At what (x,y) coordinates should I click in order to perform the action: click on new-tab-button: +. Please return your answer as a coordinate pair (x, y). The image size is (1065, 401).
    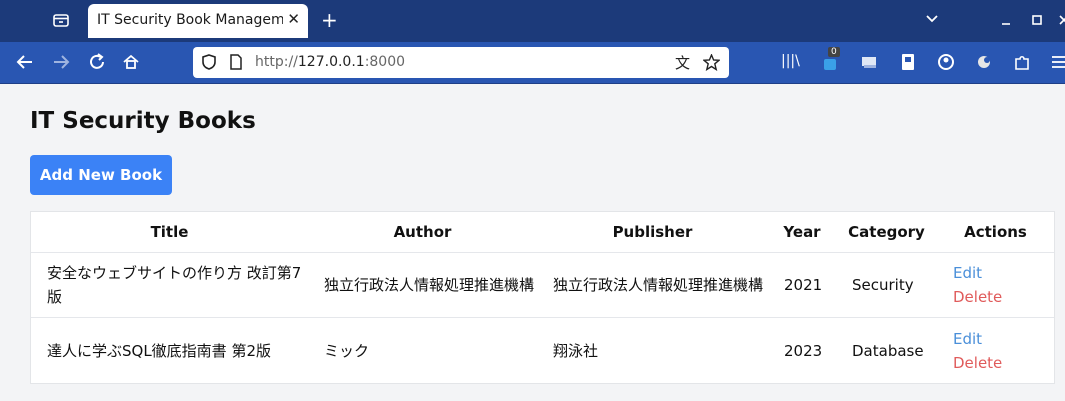
    Looking at the image, I should click on (329, 20).